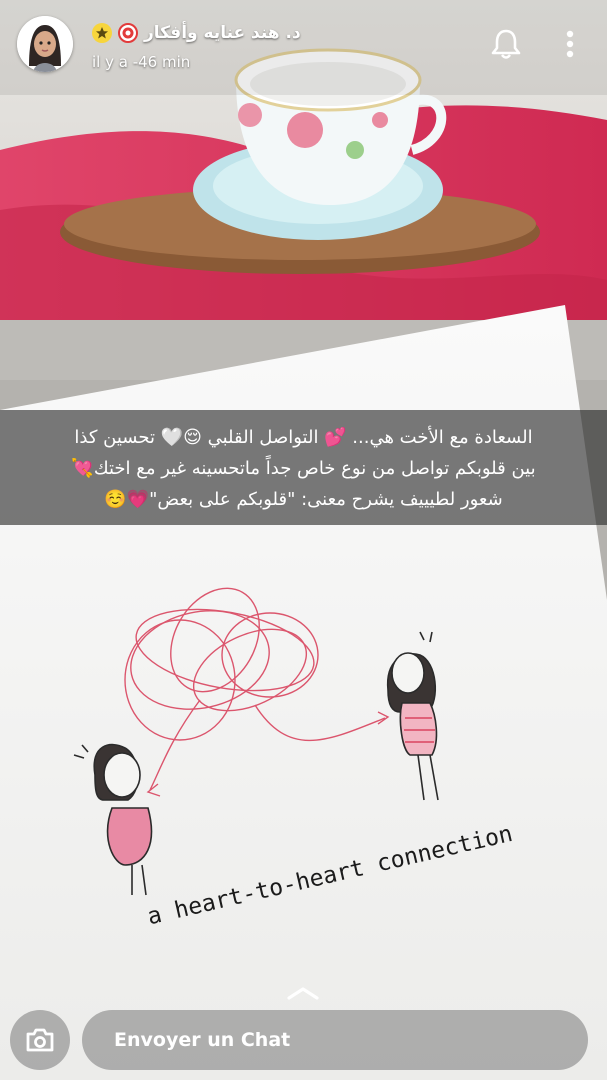  I want to click on story-header: د. هند عنايه وأفكار il y a -46 min, so click(303, 45).